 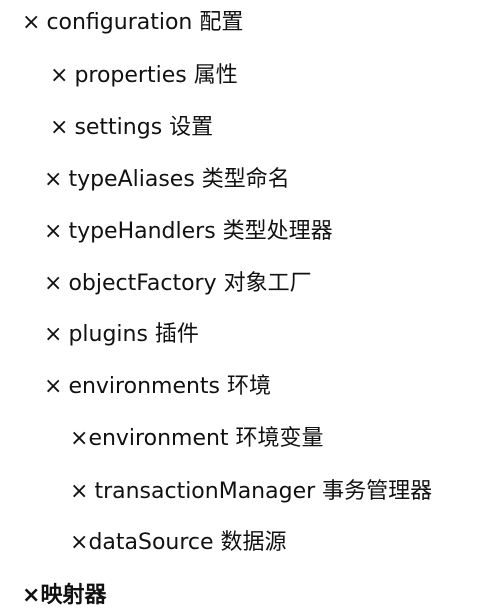 What do you see at coordinates (179, 179) in the screenshot?
I see `list-item-label: typeAliases 类型命名` at bounding box center [179, 179].